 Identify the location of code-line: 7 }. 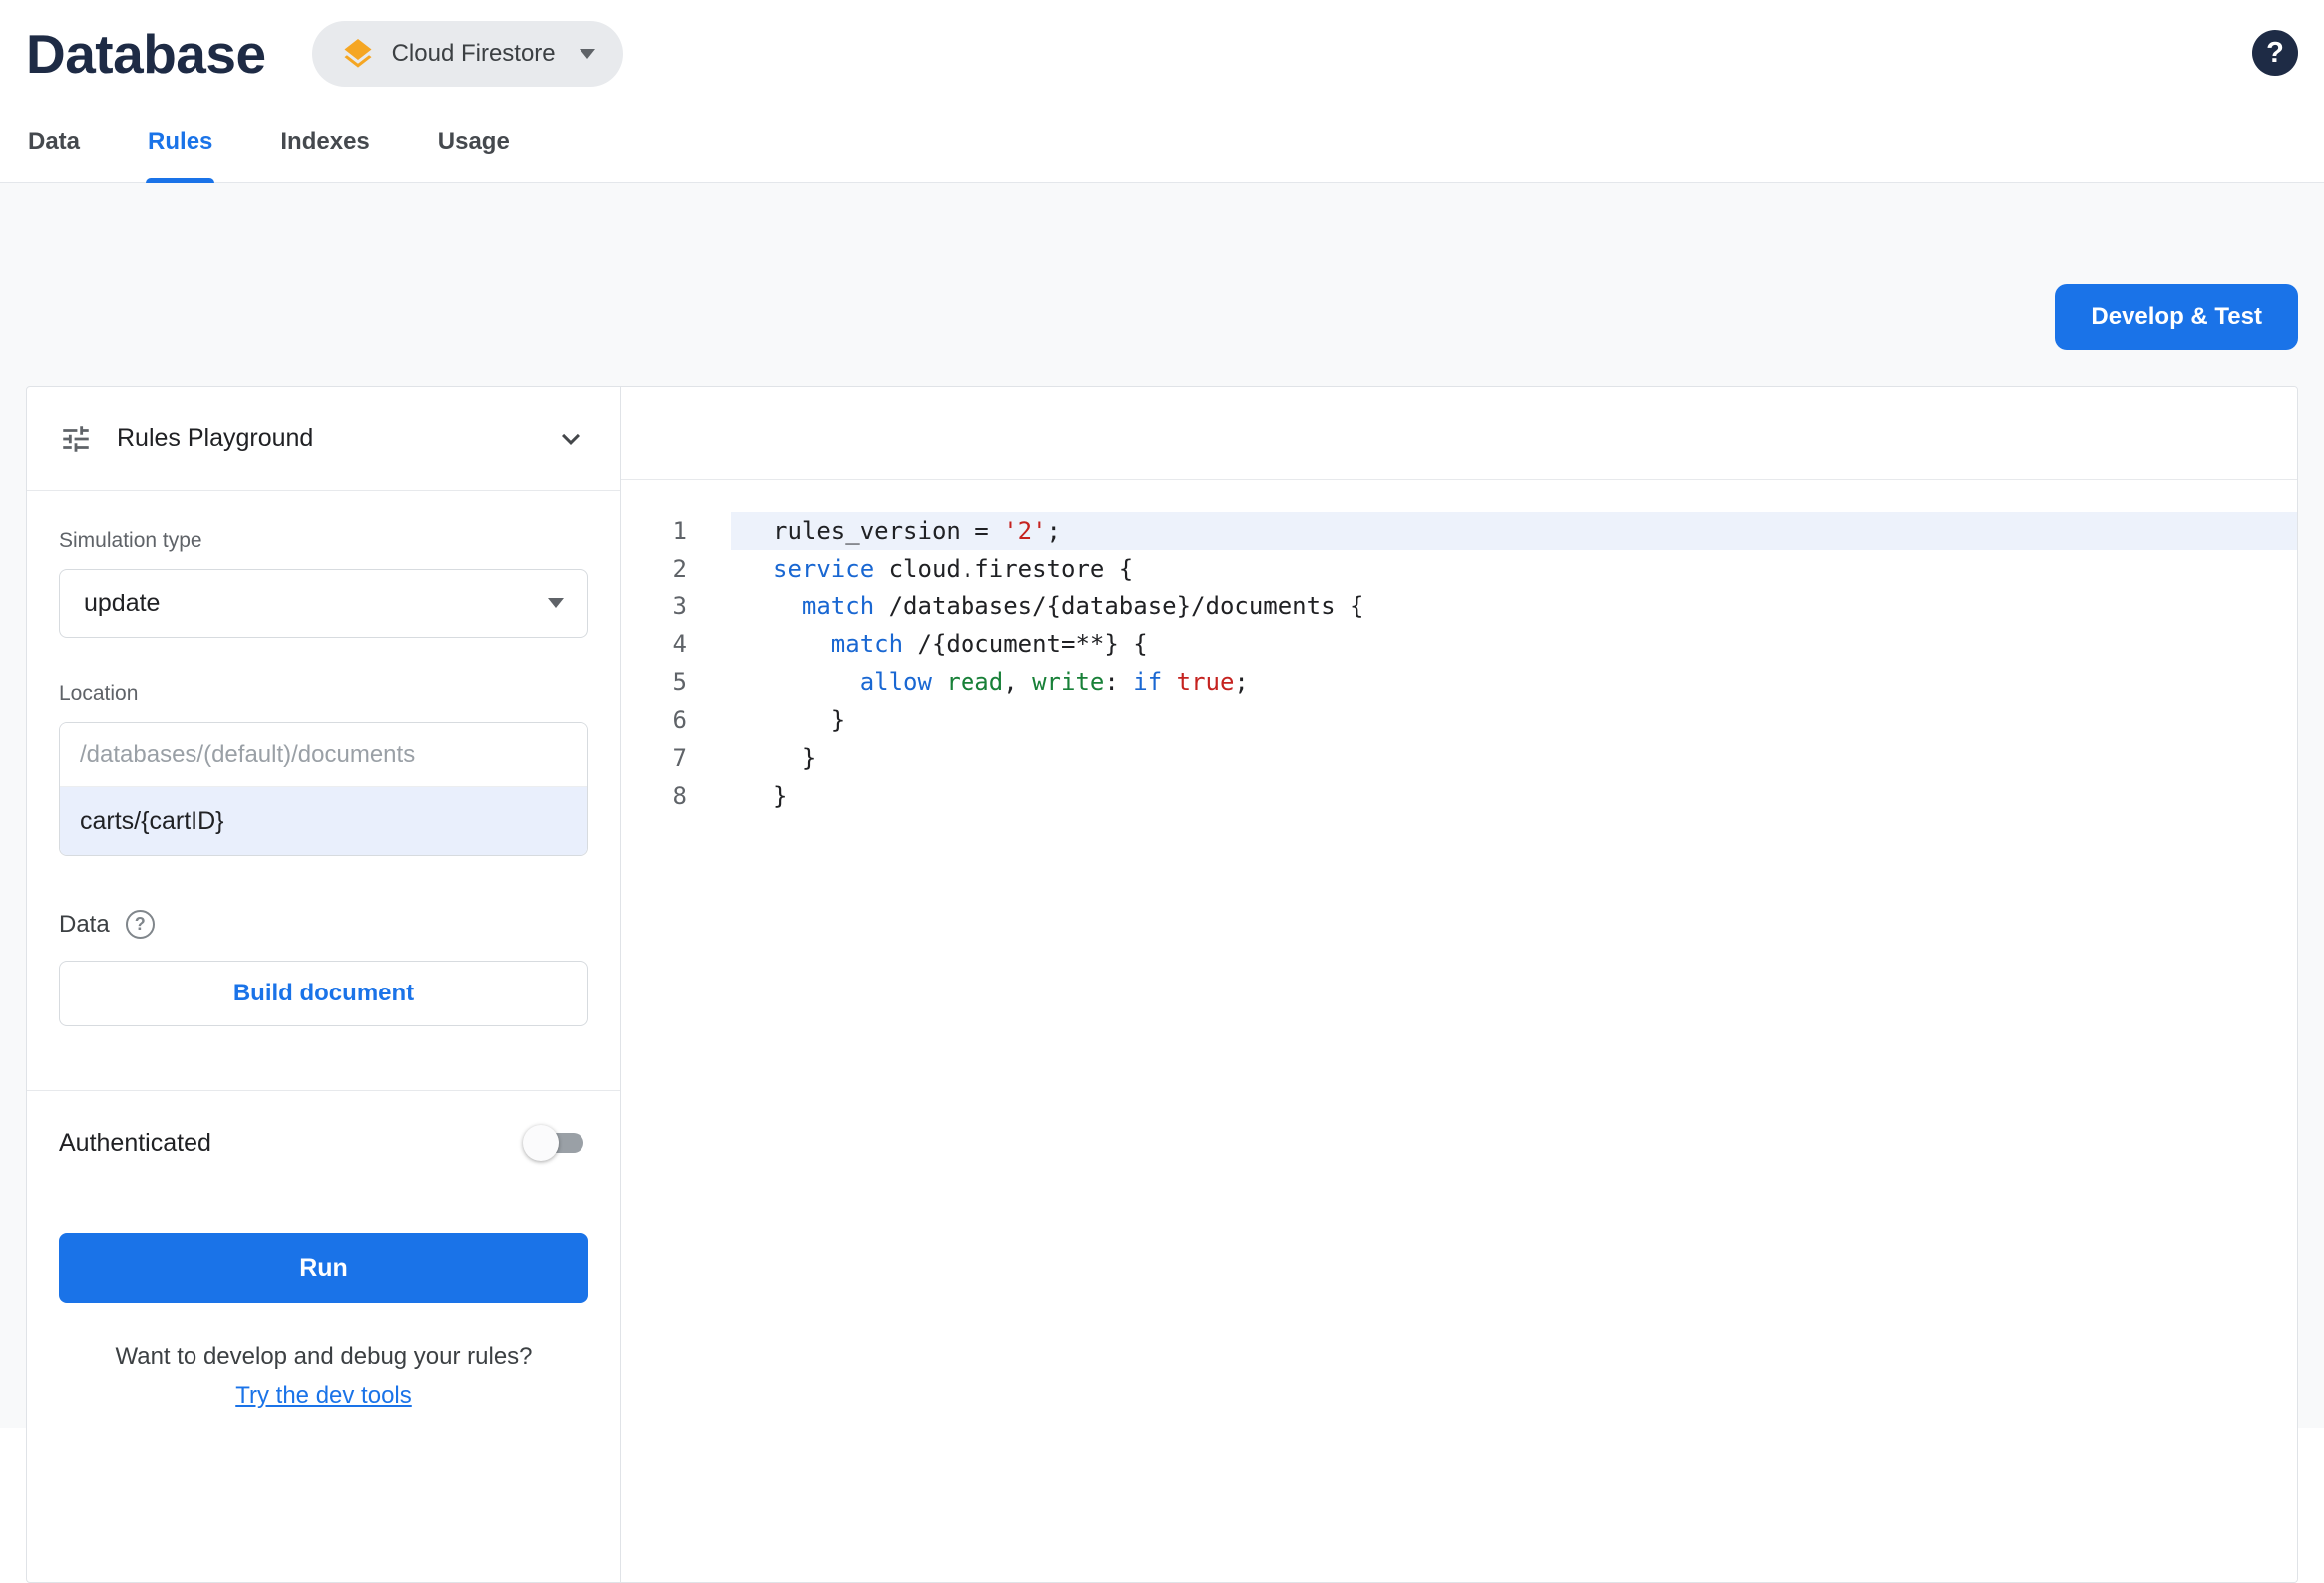
(1459, 758).